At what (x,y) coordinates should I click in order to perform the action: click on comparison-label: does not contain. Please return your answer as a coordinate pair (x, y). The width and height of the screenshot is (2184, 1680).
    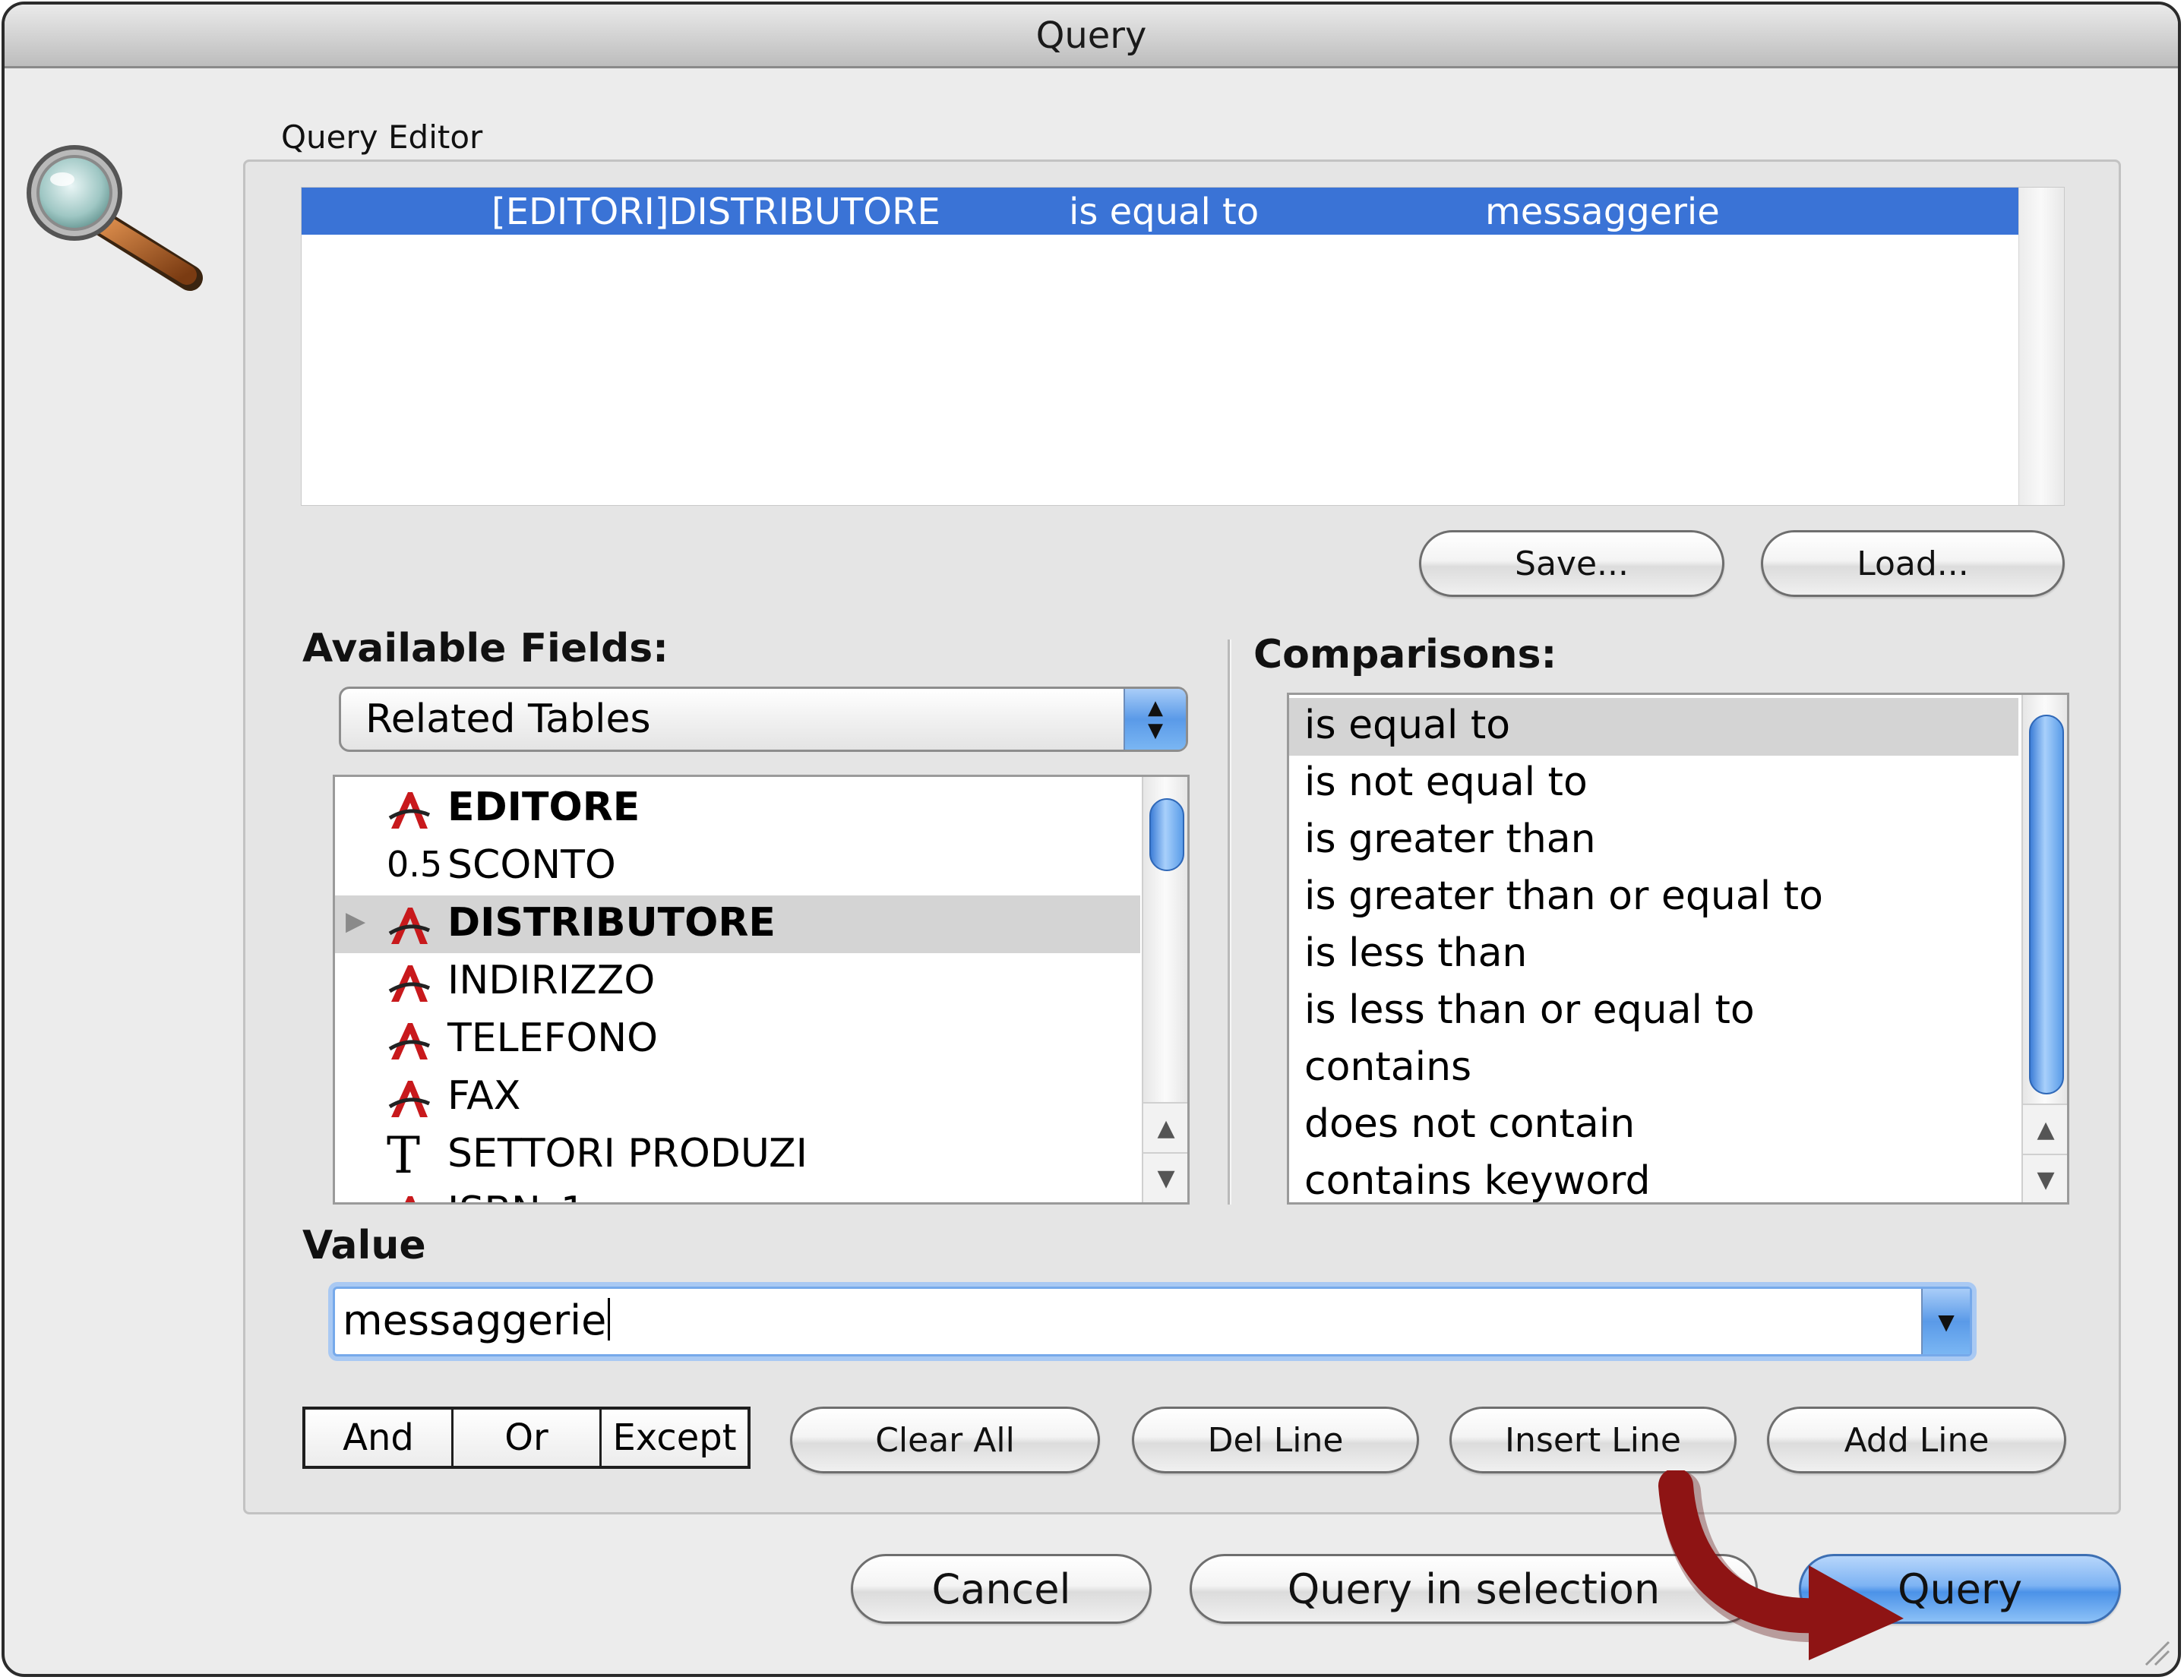
    Looking at the image, I should click on (1470, 1124).